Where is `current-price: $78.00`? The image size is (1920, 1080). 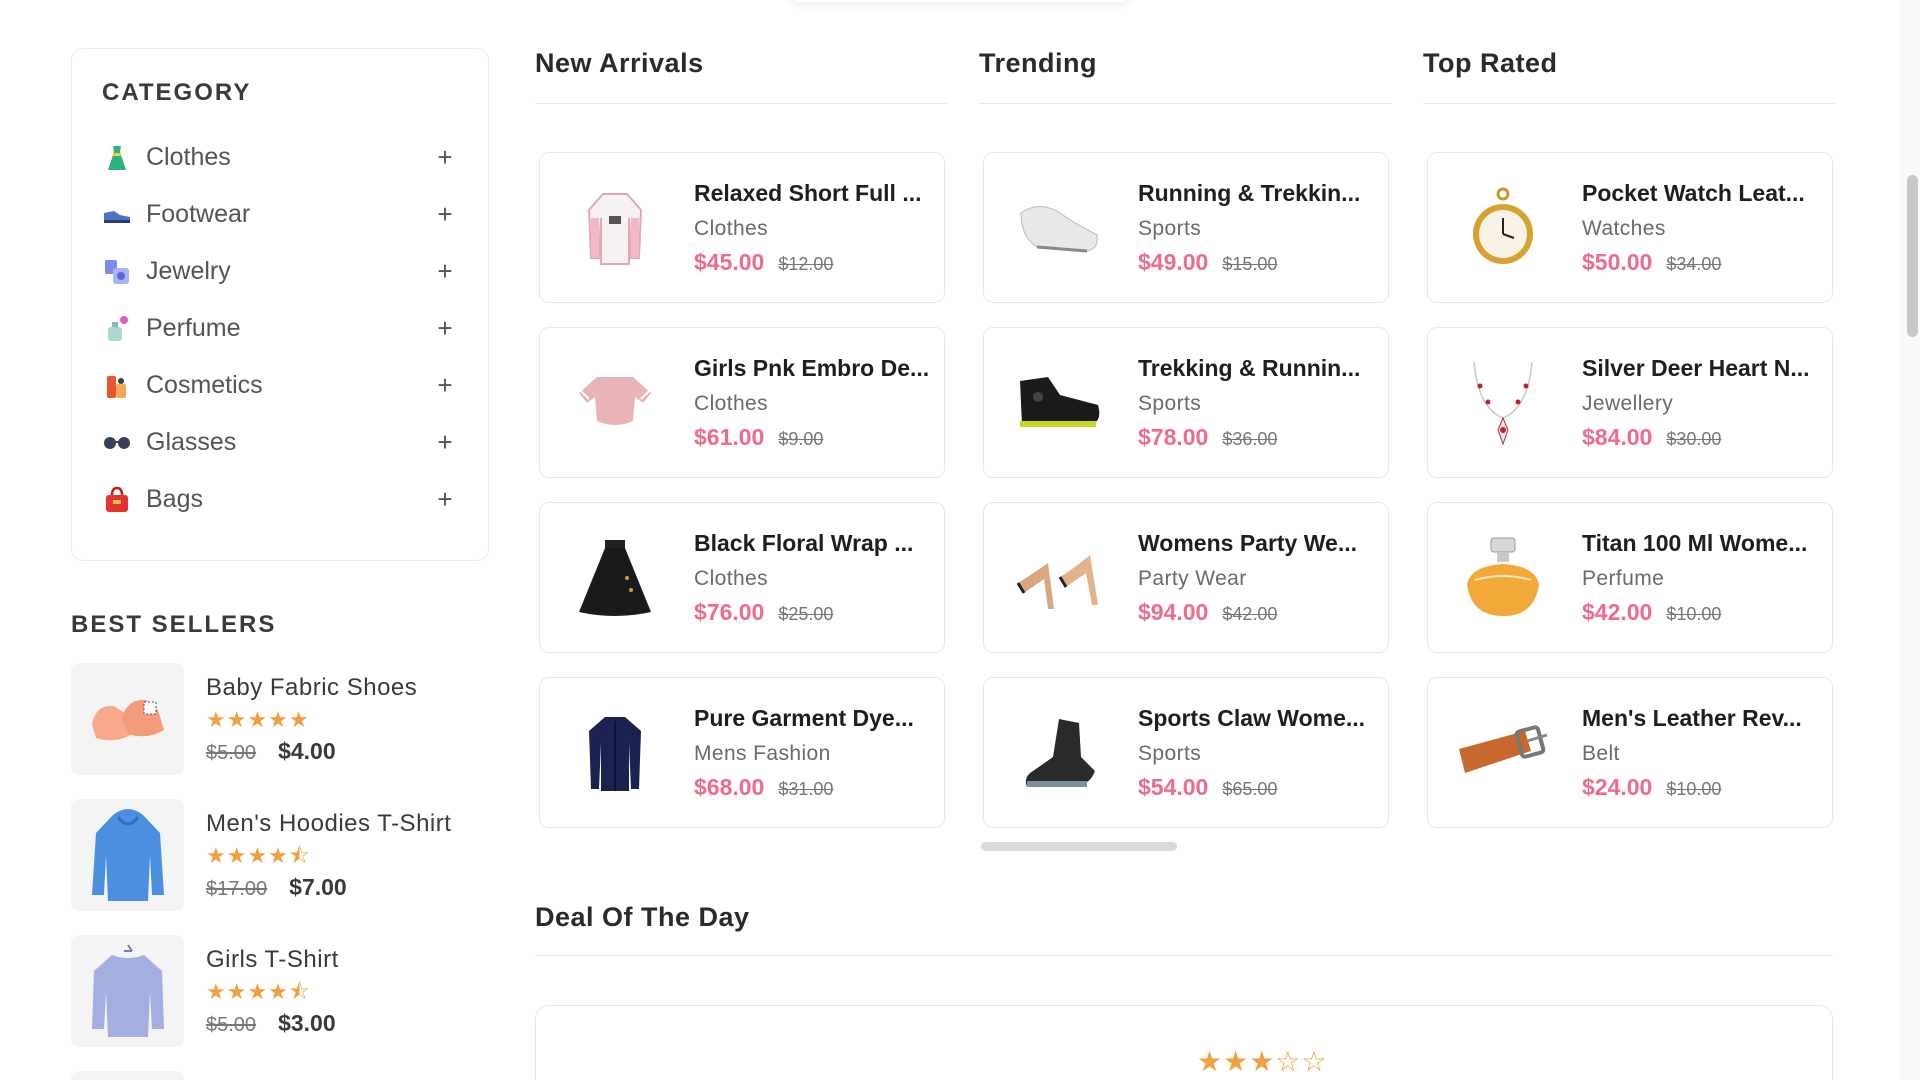 current-price: $78.00 is located at coordinates (1173, 436).